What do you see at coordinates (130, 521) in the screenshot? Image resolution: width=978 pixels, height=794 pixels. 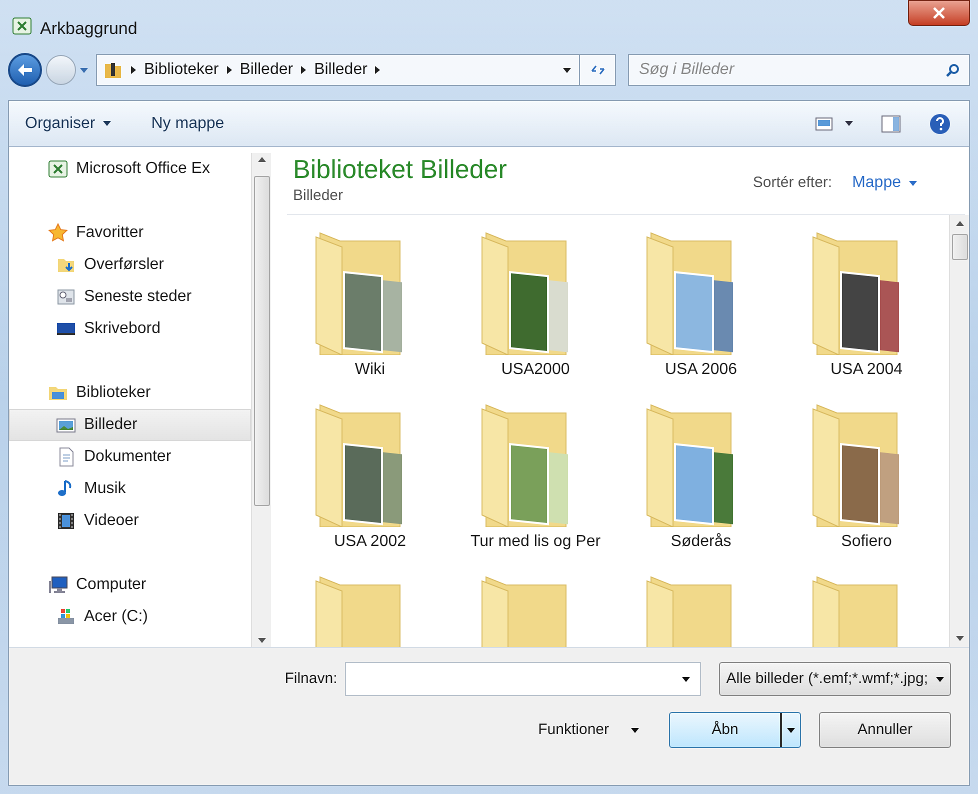 I see `sidebar-item: Videoer` at bounding box center [130, 521].